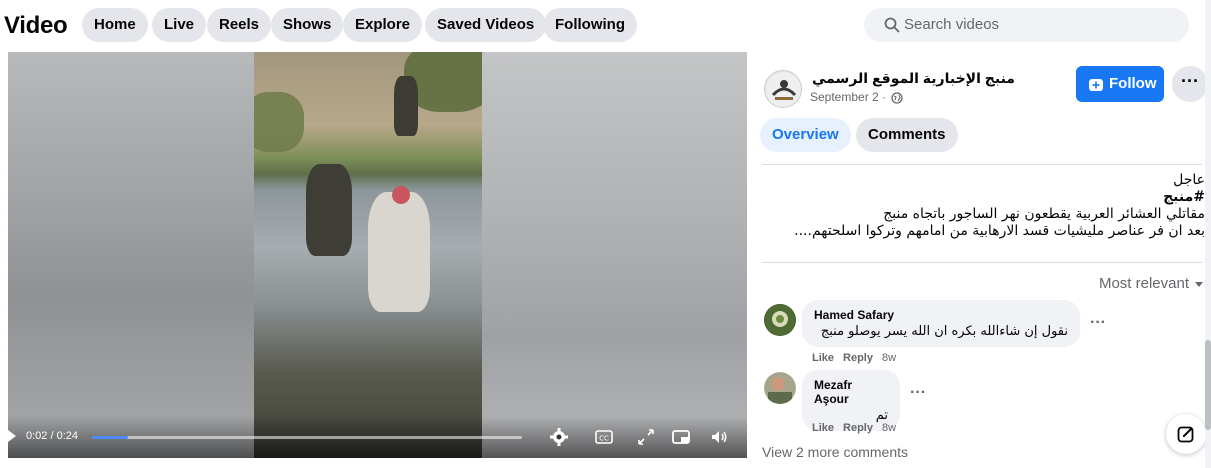 Image resolution: width=1211 pixels, height=468 pixels. I want to click on view-more-comments-link: View 2 more comments, so click(835, 452).